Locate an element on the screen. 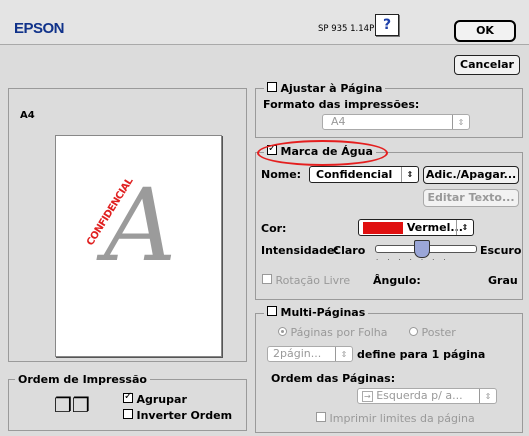  free-rotation-row: Rotação Livre is located at coordinates (306, 280).